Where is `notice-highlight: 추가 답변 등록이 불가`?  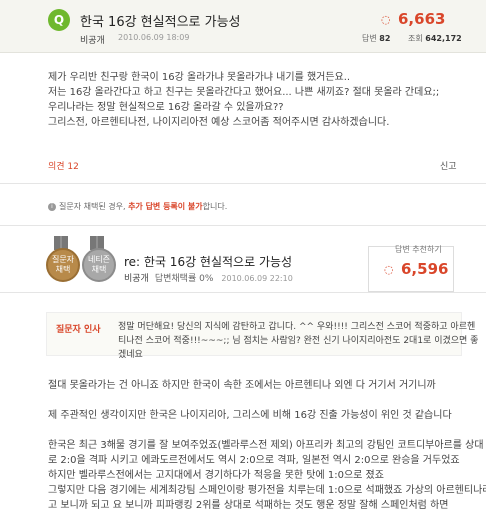 notice-highlight: 추가 답변 등록이 불가 is located at coordinates (165, 206).